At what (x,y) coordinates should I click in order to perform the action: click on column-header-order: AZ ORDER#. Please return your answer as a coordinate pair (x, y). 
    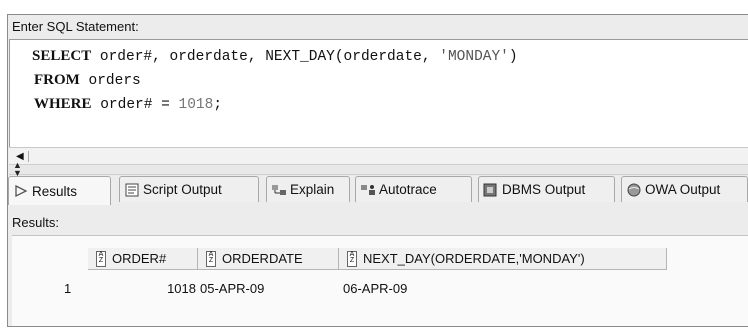
    Looking at the image, I should click on (143, 259).